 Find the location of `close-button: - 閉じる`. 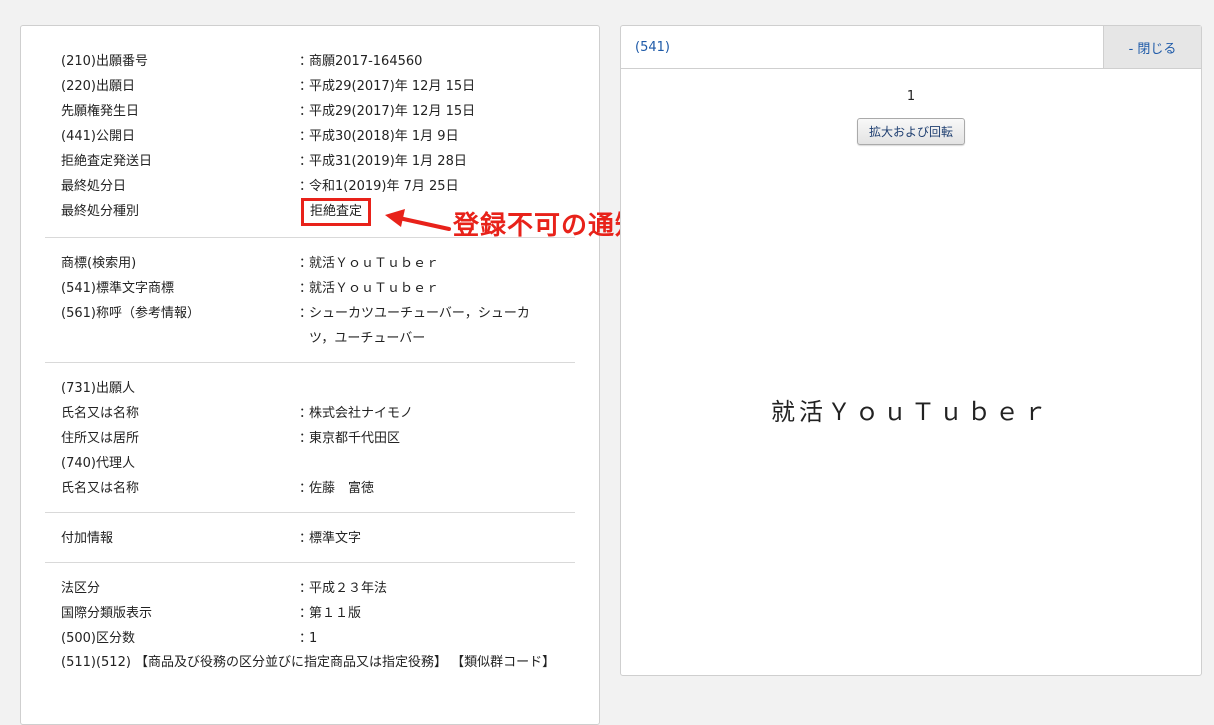

close-button: - 閉じる is located at coordinates (1152, 47).